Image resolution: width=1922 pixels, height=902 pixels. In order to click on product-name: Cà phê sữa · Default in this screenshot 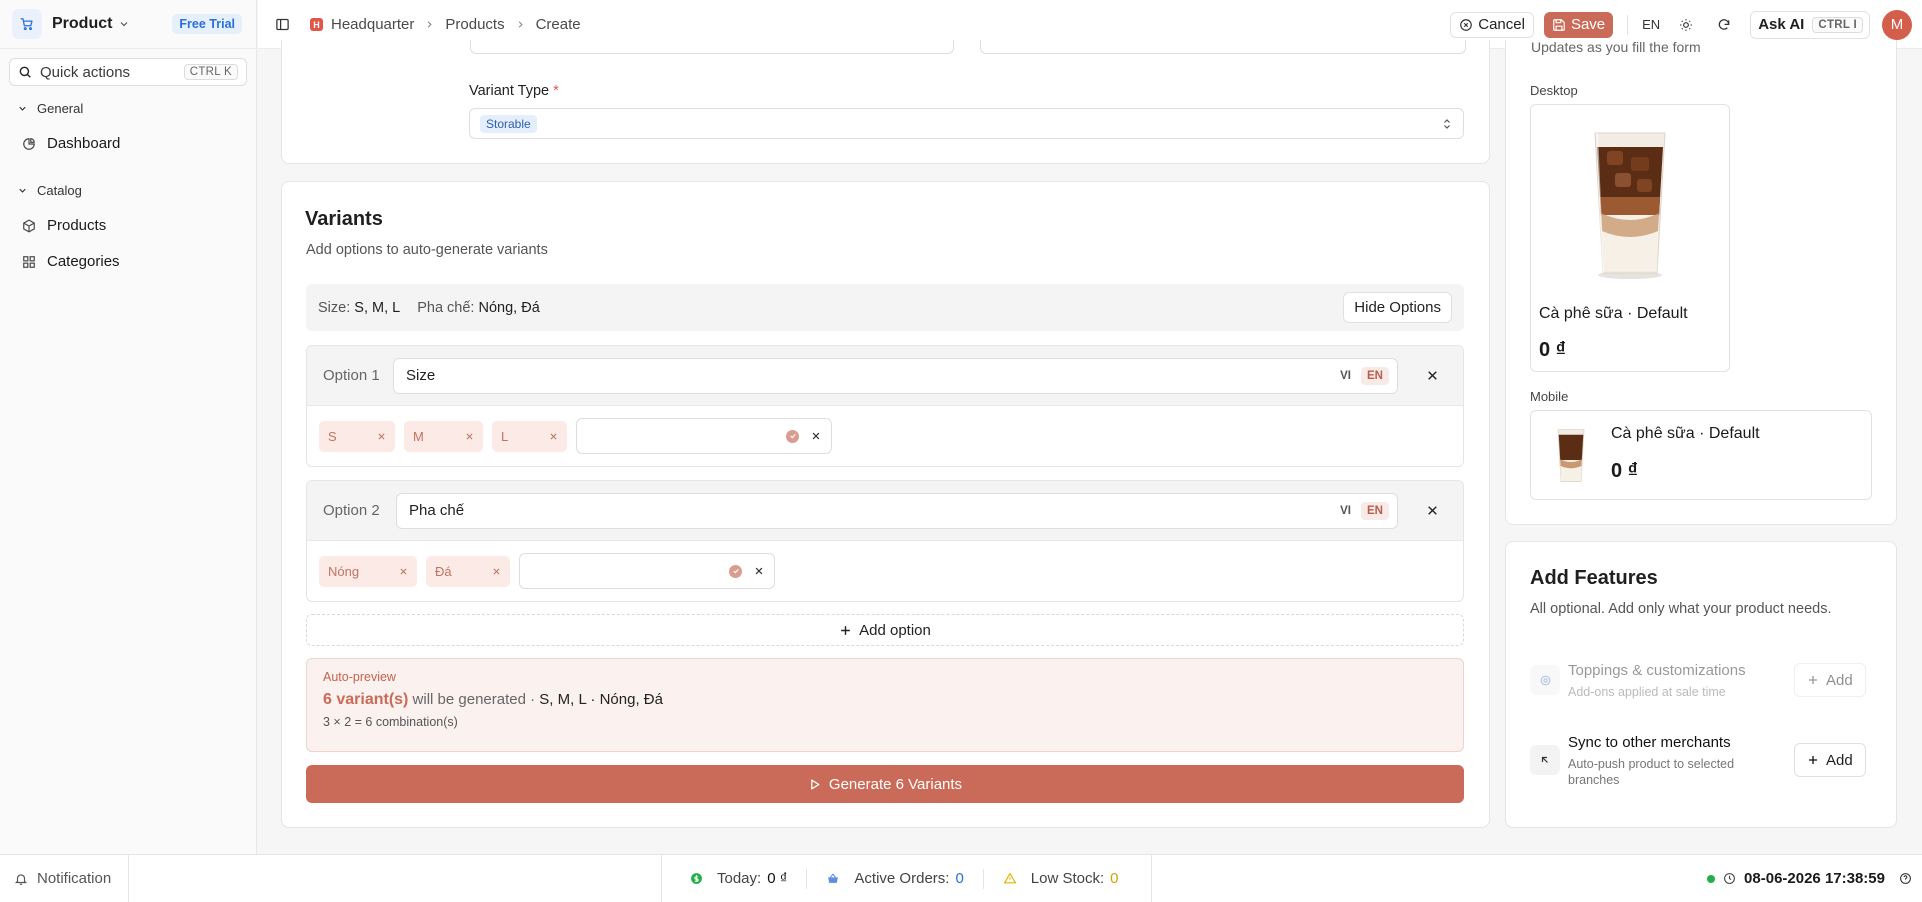, I will do `click(1685, 433)`.